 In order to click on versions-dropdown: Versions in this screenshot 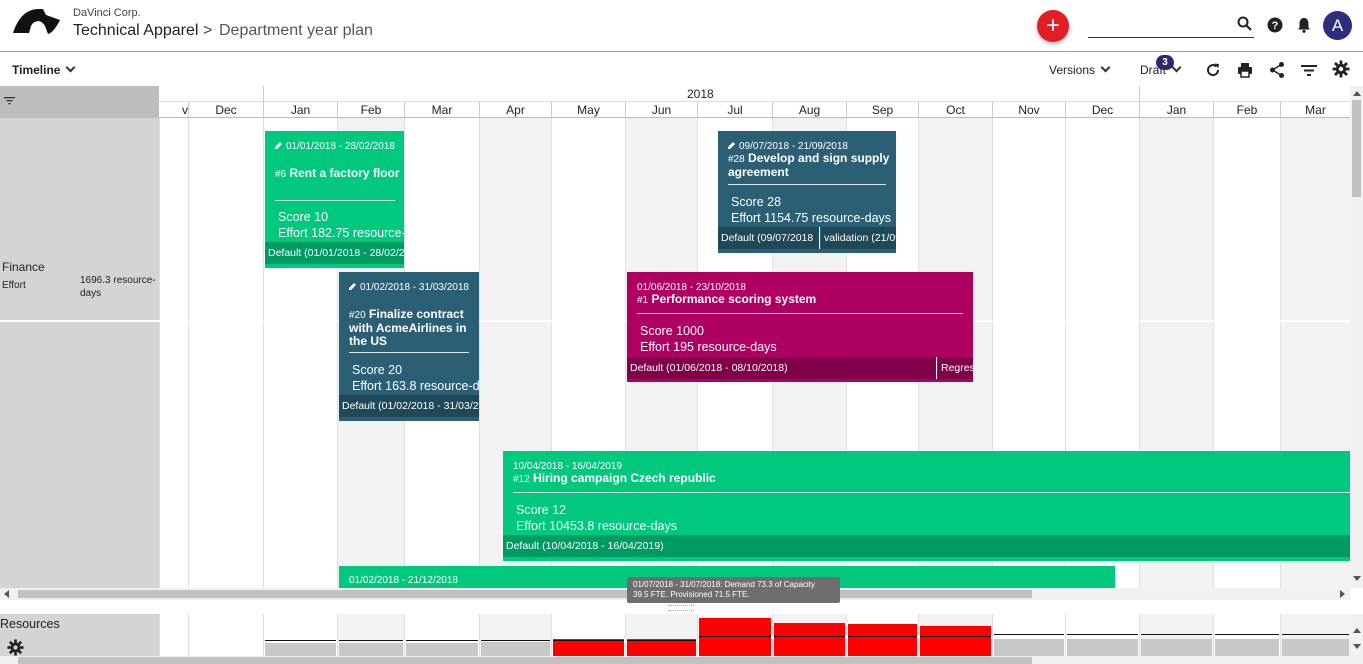, I will do `click(1080, 69)`.